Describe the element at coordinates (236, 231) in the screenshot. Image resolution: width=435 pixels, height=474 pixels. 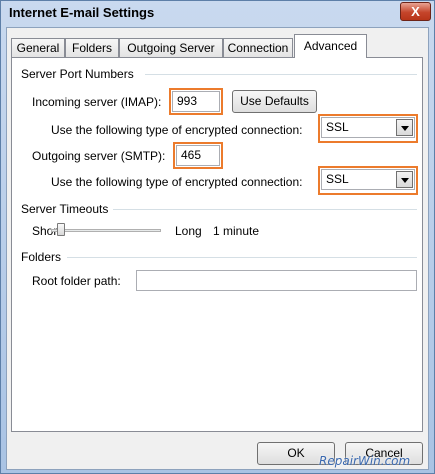
I see `timeout-value: 1 minute` at that location.